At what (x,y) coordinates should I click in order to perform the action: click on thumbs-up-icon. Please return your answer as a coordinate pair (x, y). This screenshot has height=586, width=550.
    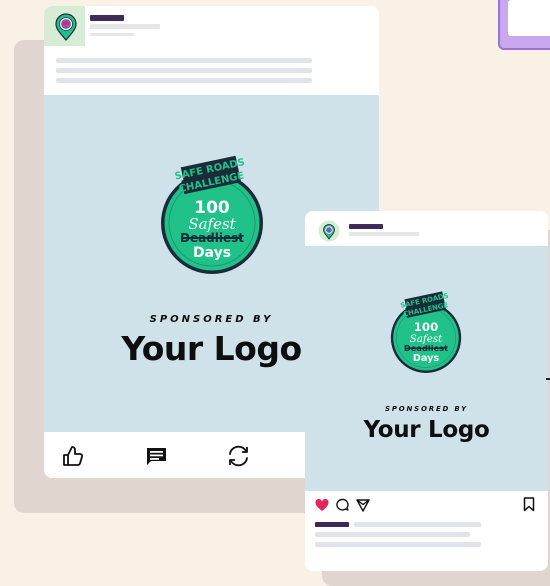
    Looking at the image, I should click on (73, 456).